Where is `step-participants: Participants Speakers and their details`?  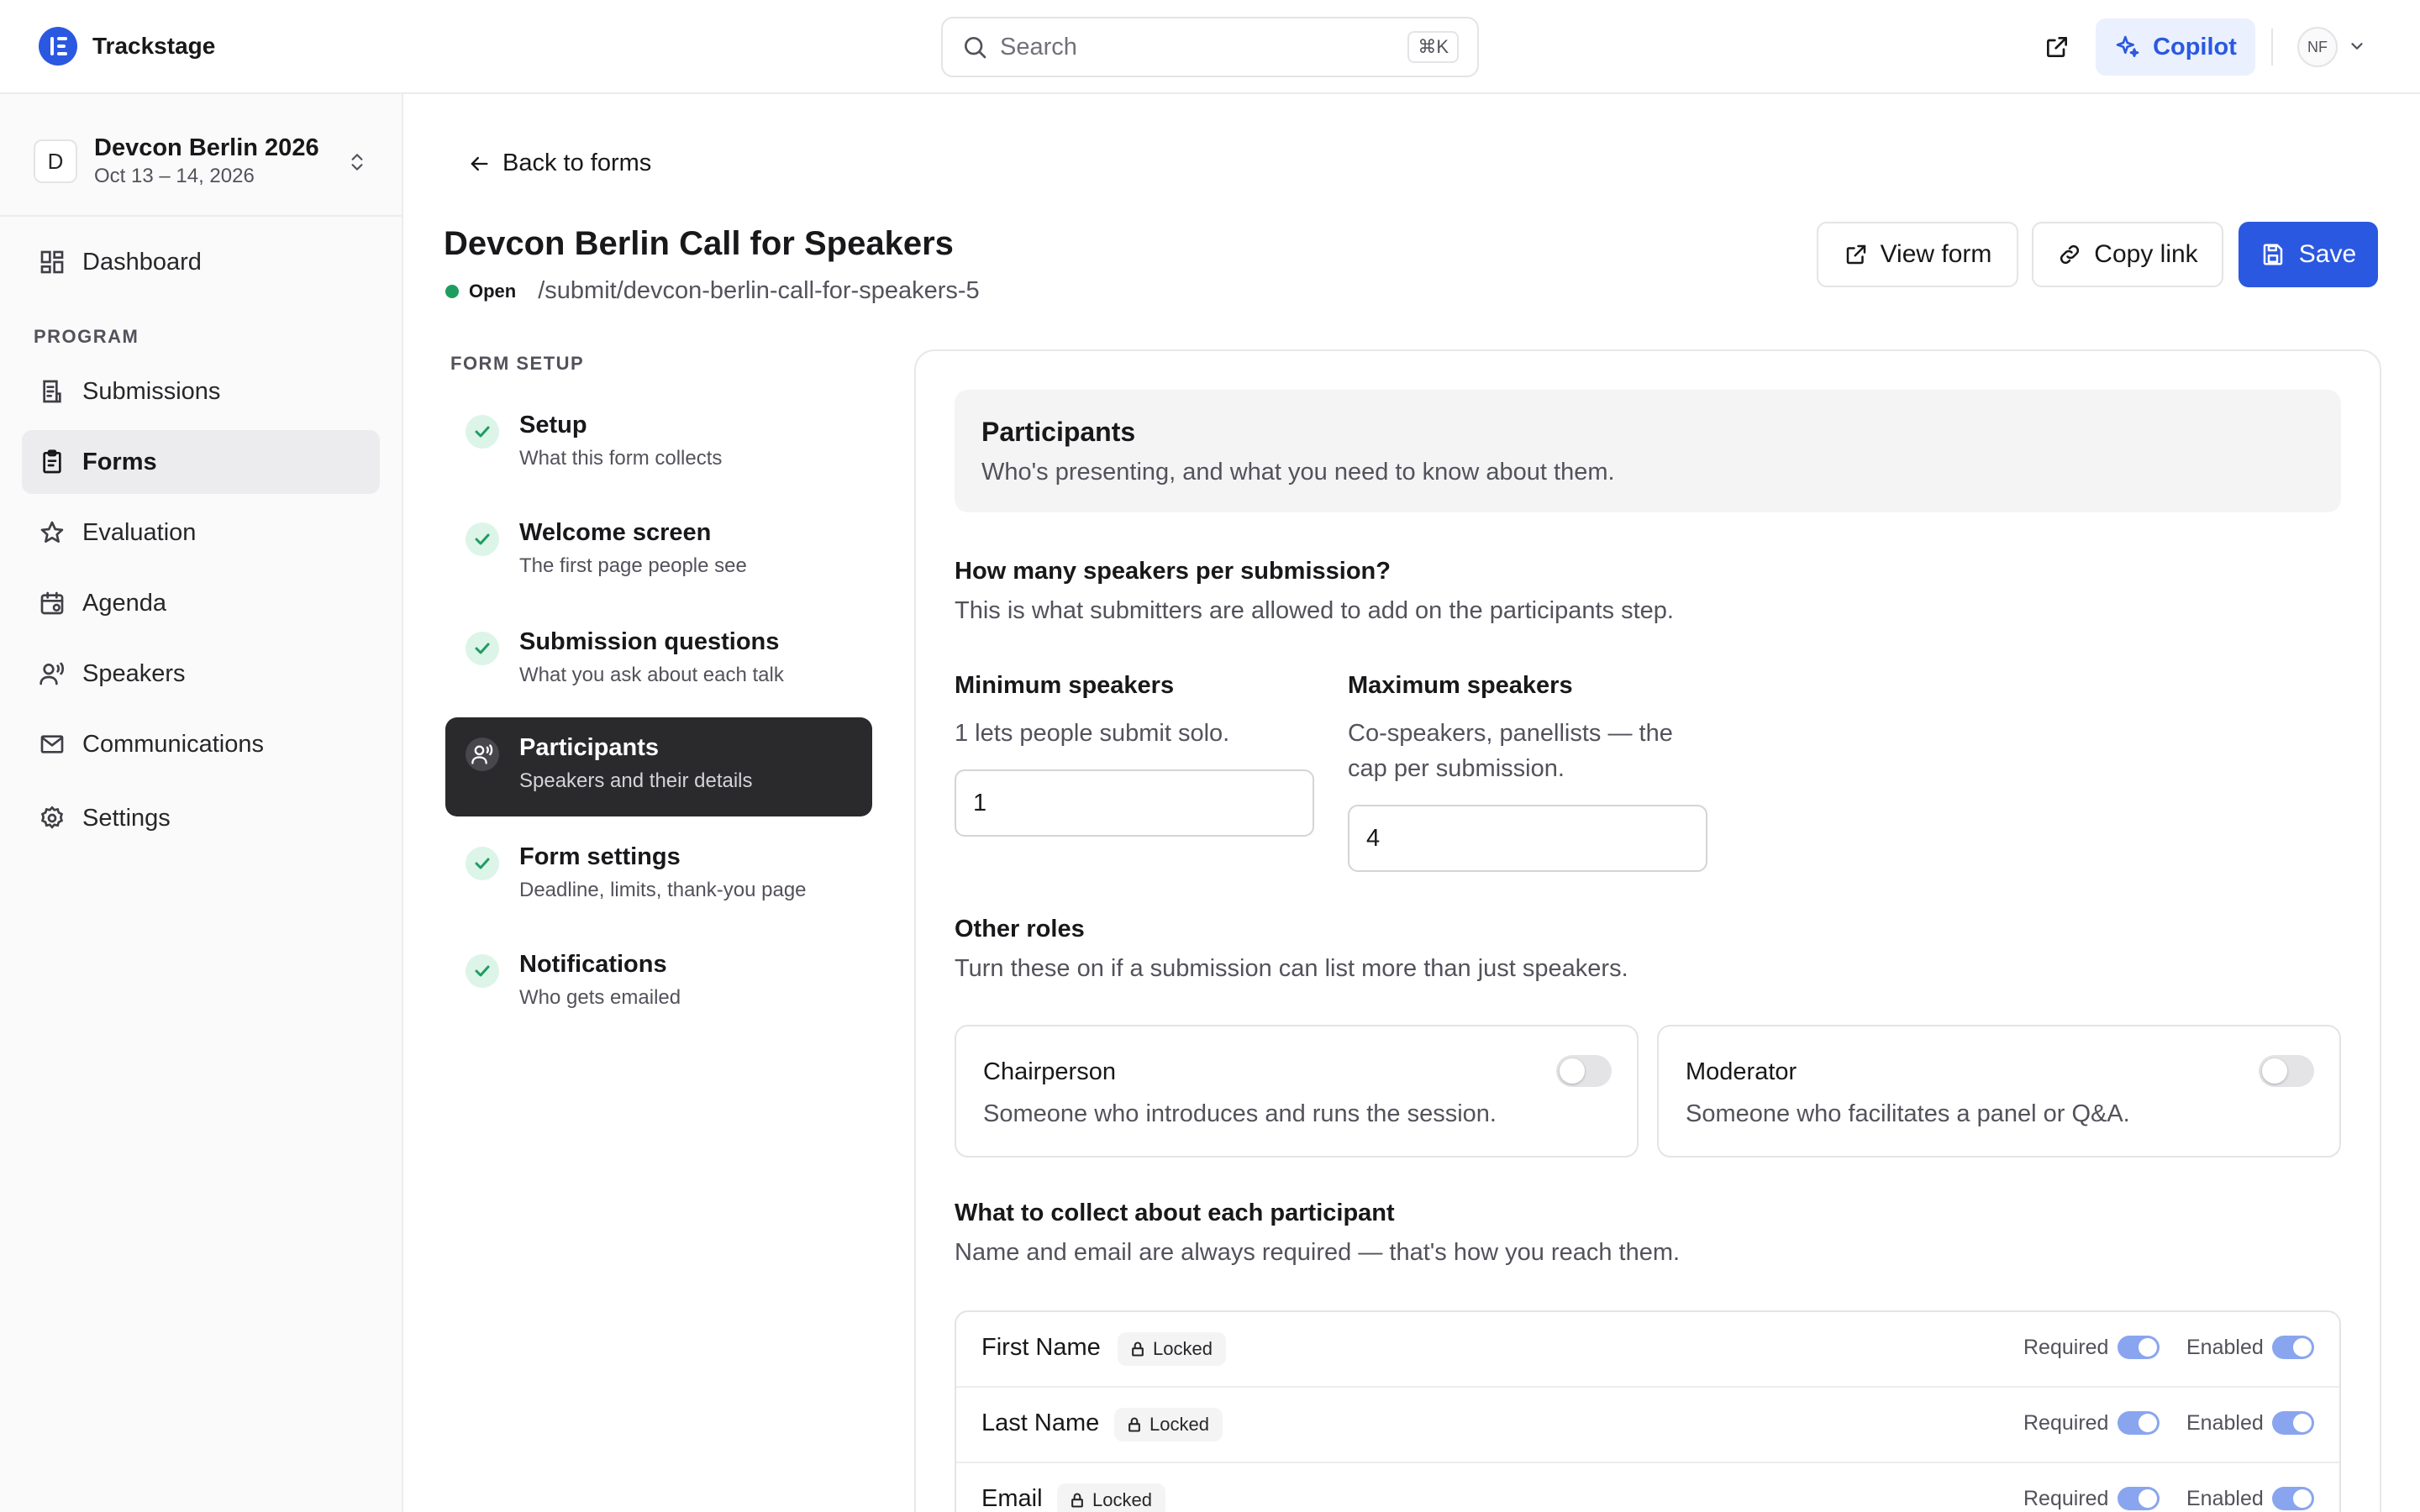 step-participants: Participants Speakers and their details is located at coordinates (658, 766).